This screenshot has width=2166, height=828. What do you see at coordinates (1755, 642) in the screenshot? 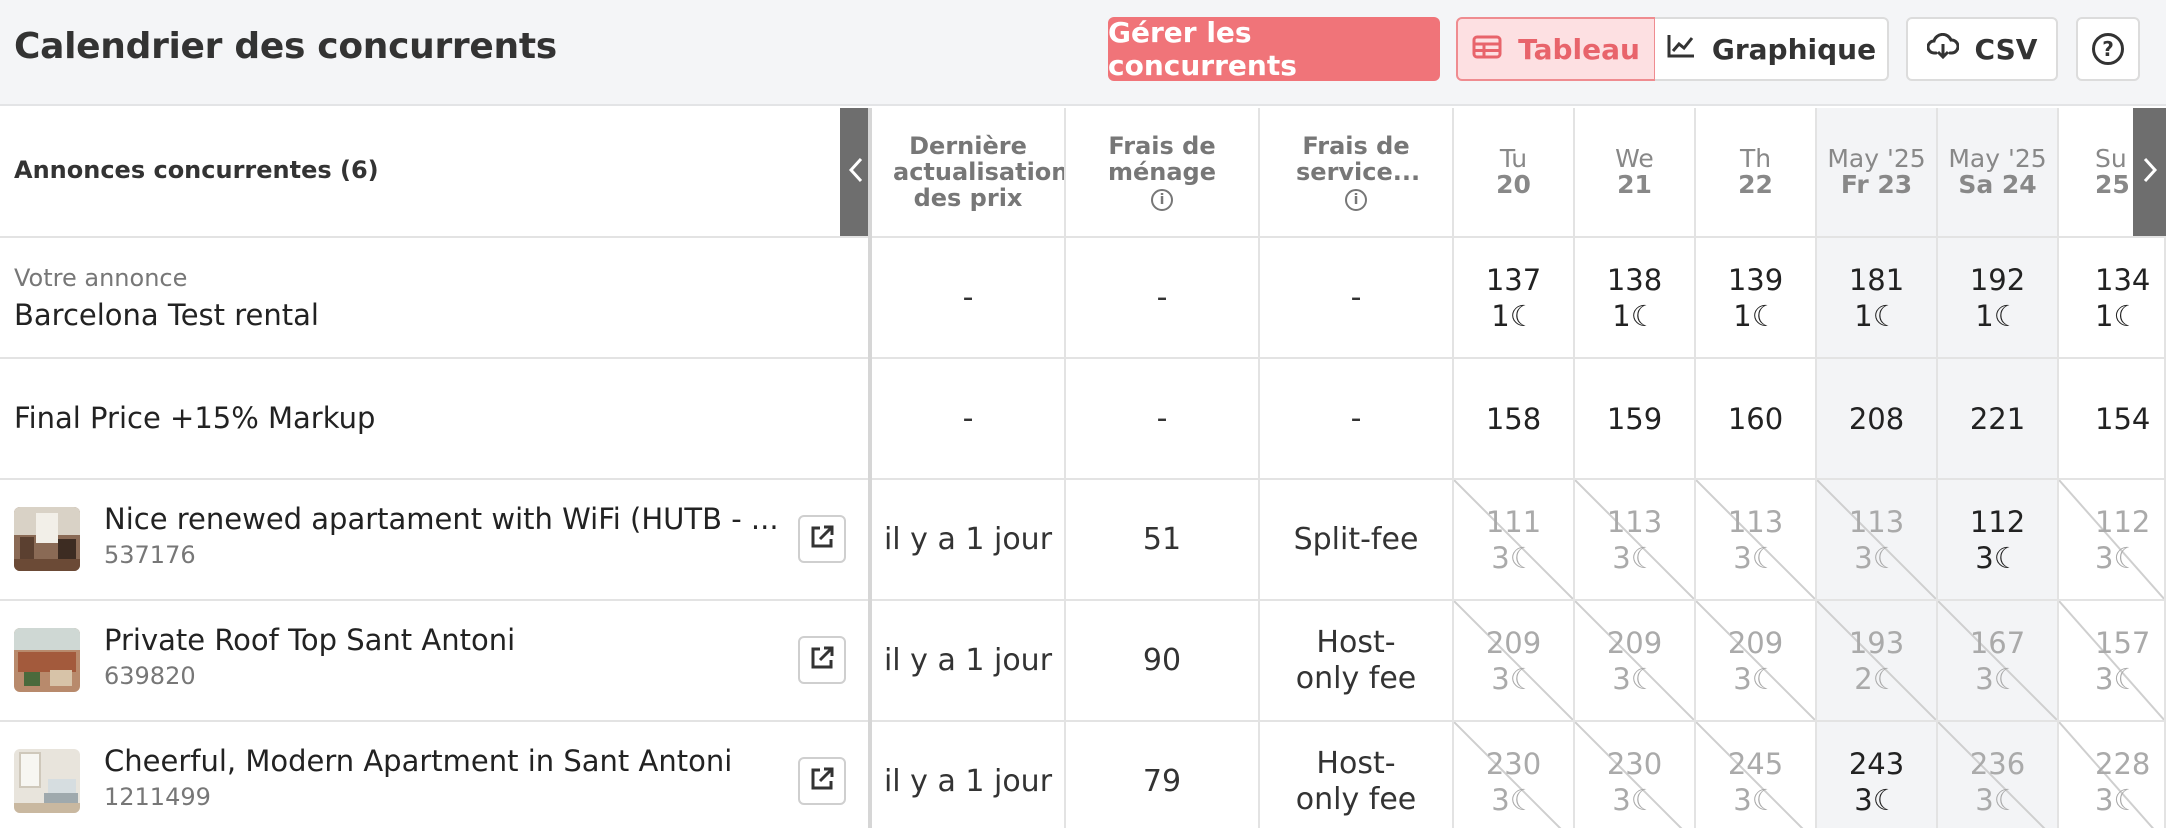
I see `price-value: 209` at bounding box center [1755, 642].